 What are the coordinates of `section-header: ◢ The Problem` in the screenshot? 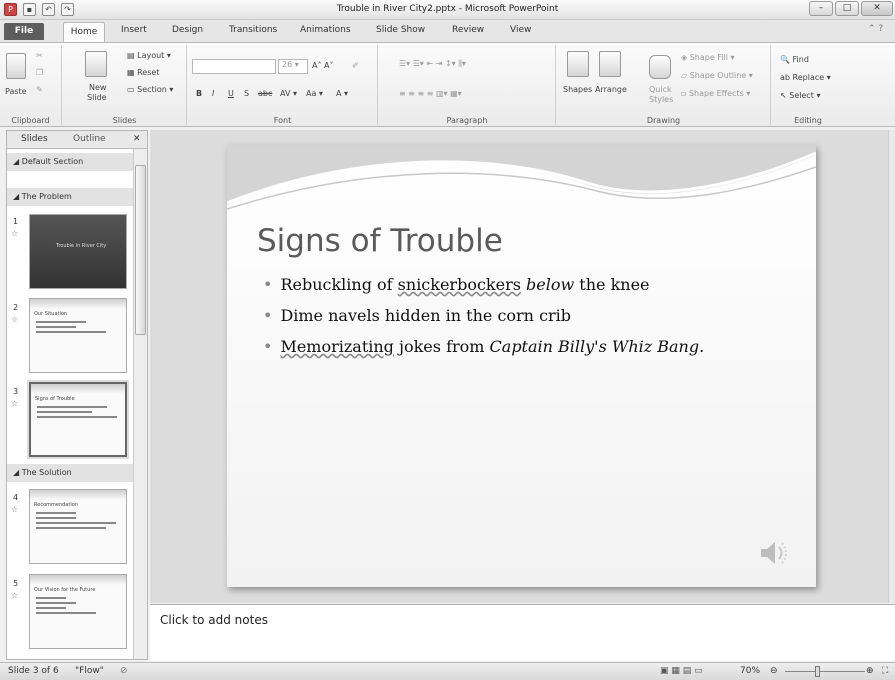 It's located at (70, 197).